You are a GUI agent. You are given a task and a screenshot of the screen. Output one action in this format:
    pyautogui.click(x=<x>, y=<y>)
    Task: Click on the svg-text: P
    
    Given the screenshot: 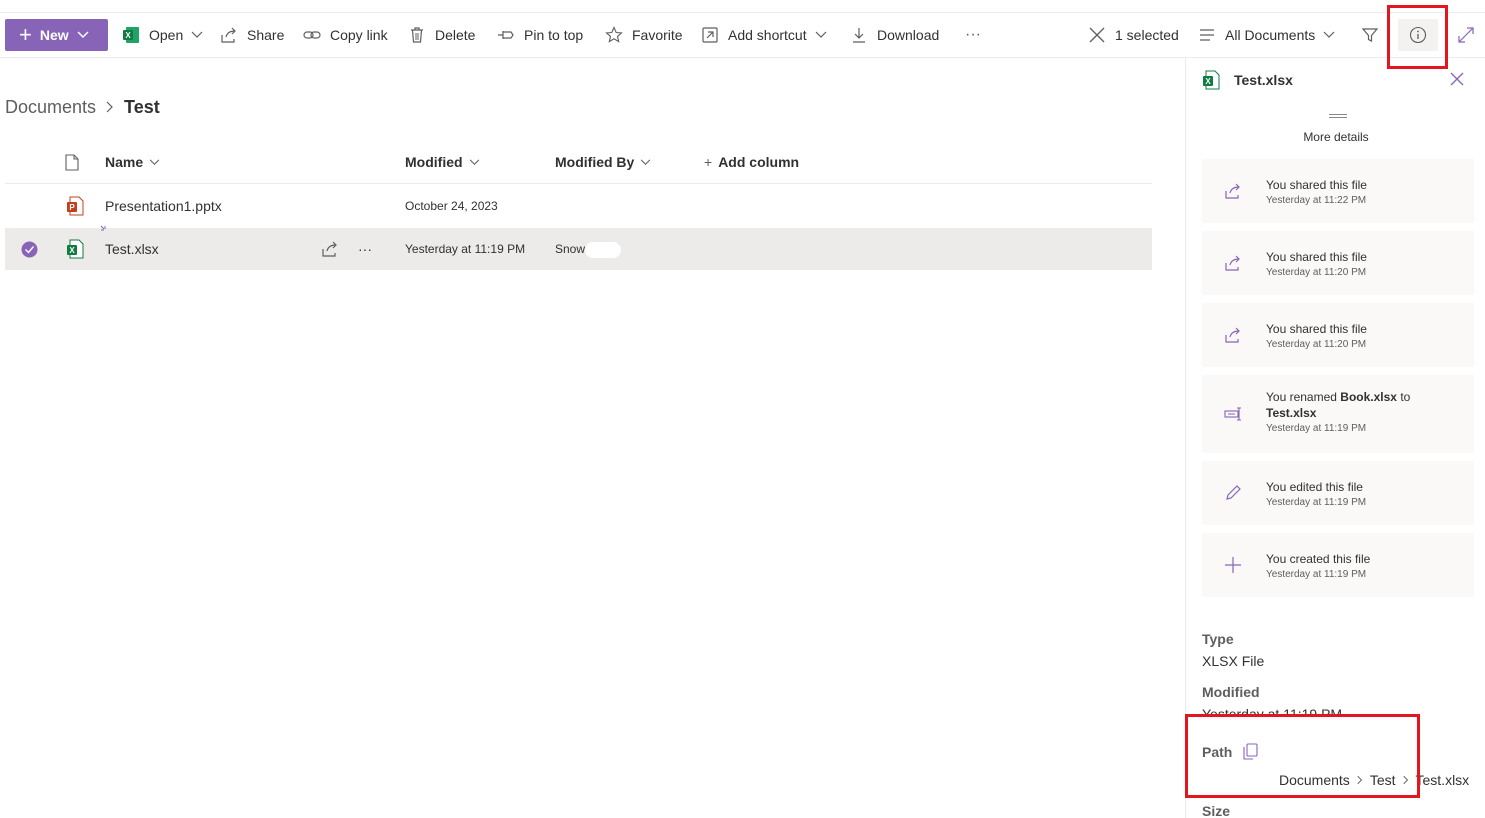 What is the action you would take?
    pyautogui.click(x=72, y=207)
    